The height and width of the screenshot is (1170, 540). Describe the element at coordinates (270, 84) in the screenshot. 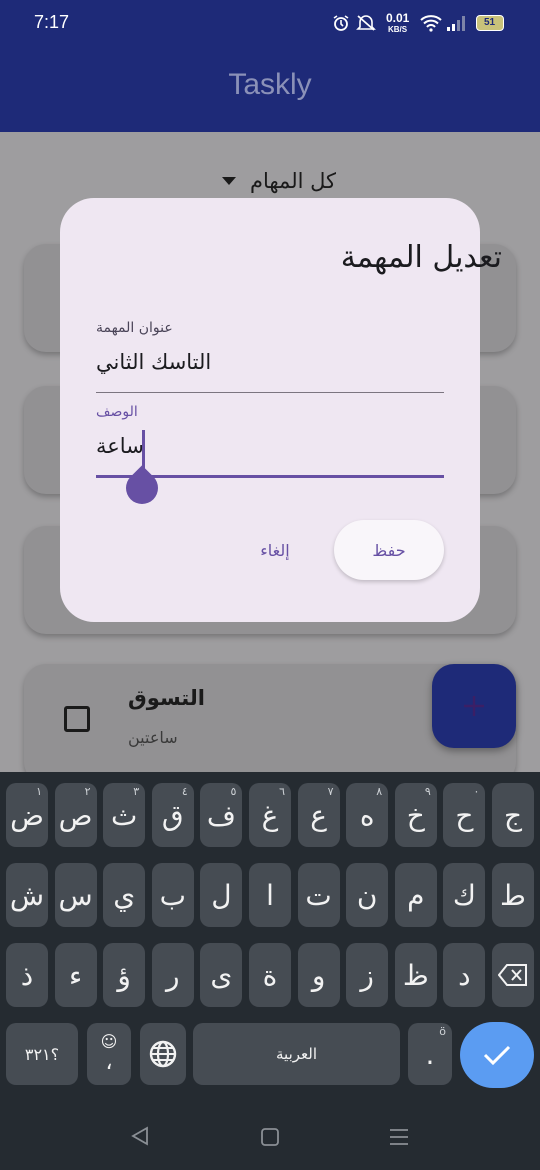

I see `app-title: Taskly` at that location.